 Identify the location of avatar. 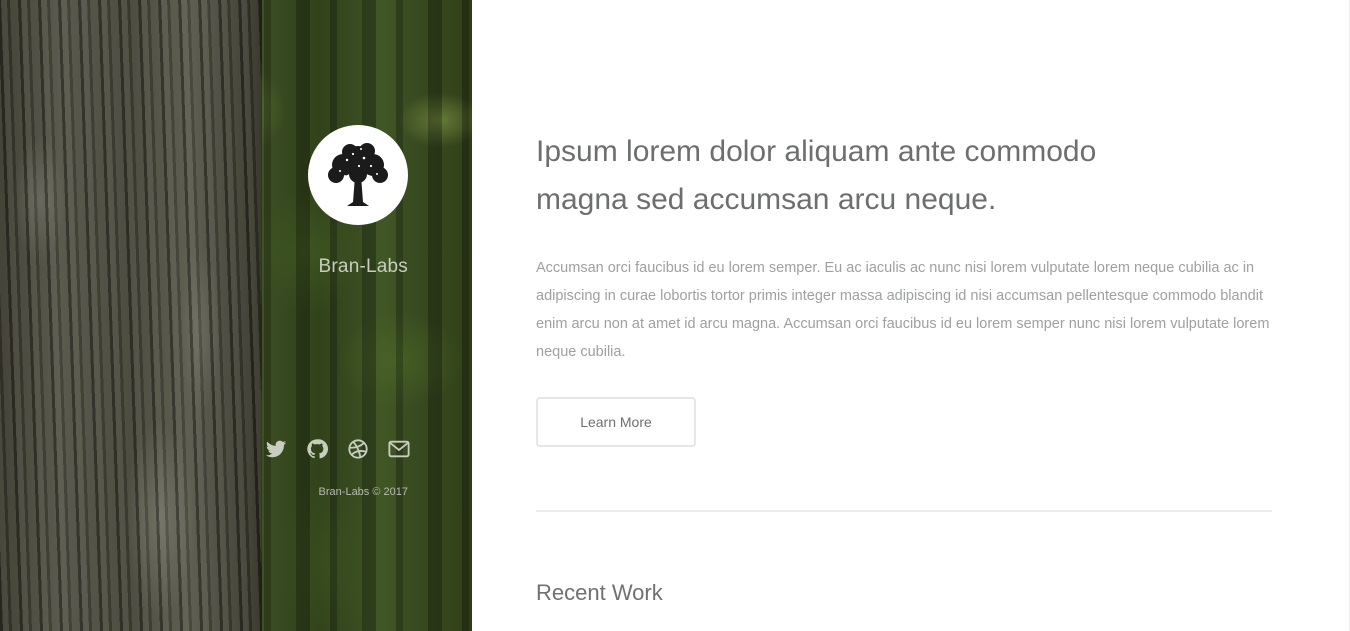
(358, 175).